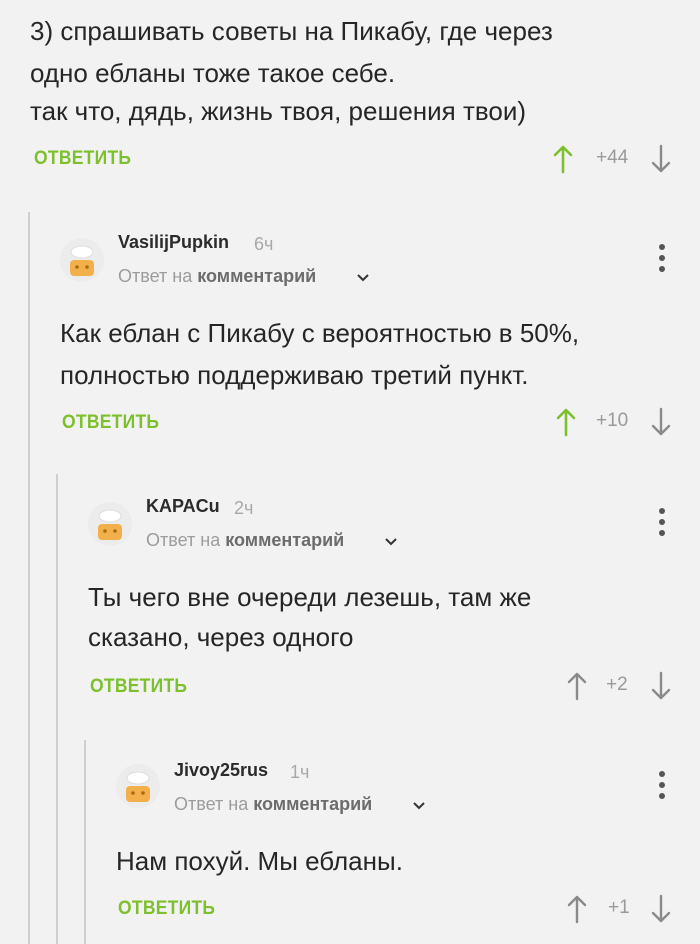 This screenshot has height=944, width=700. Describe the element at coordinates (619, 907) in the screenshot. I see `rating-count: +1` at that location.